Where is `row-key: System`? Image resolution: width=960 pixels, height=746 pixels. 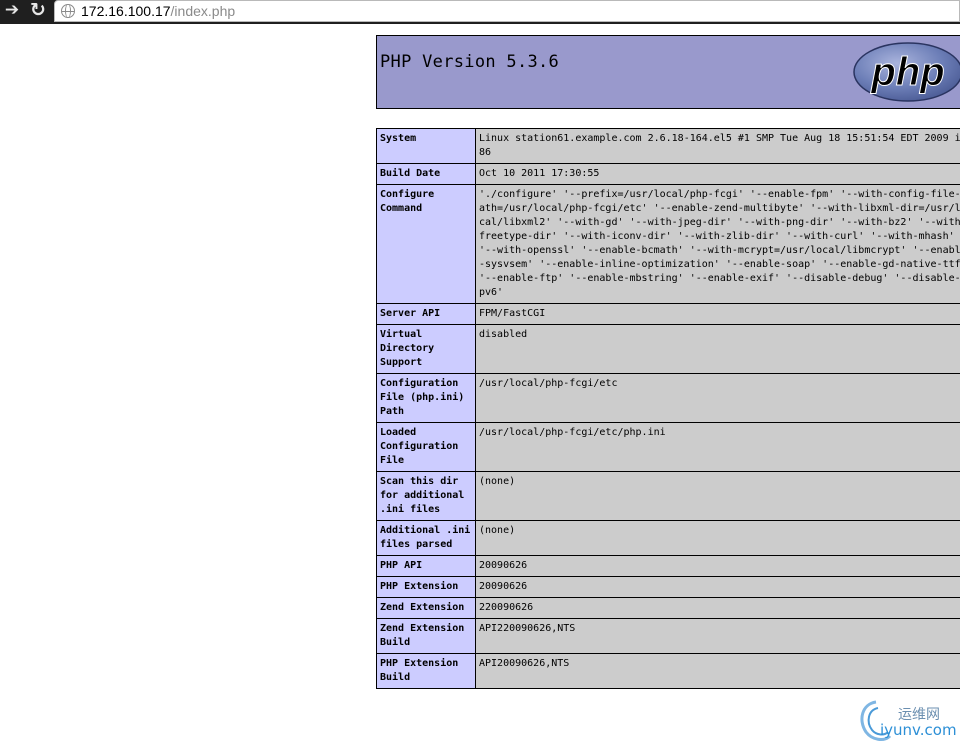 row-key: System is located at coordinates (426, 146).